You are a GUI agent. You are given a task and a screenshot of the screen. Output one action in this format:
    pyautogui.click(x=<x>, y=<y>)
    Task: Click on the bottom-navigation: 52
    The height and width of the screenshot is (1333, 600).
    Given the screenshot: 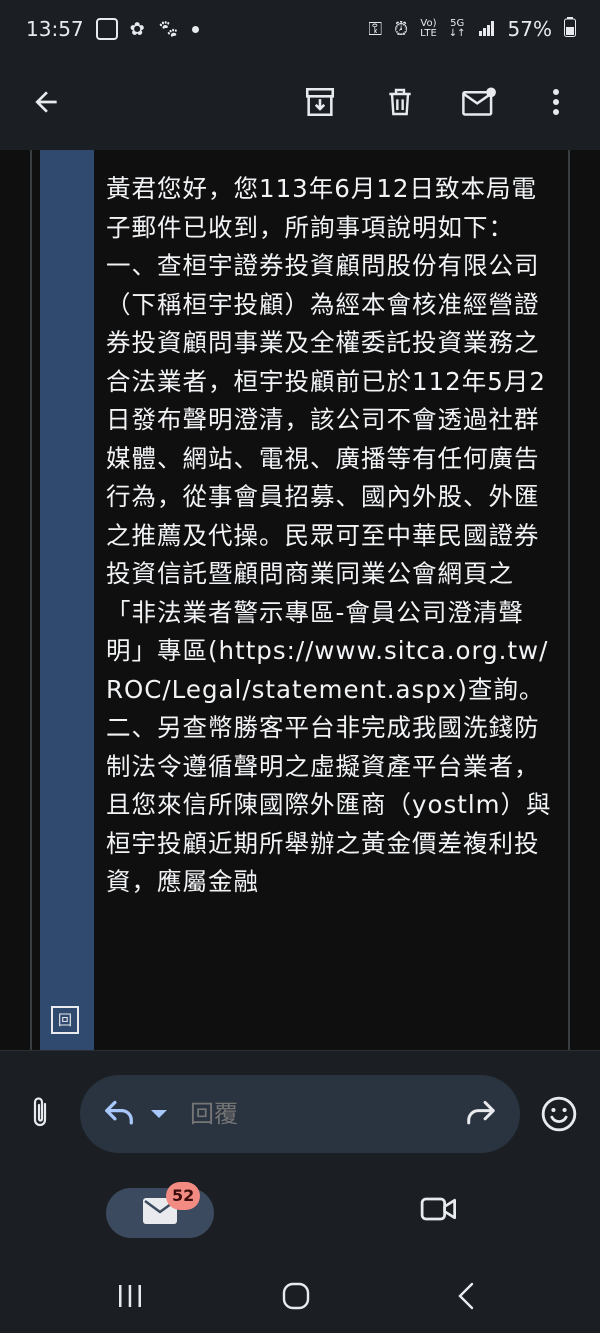 What is the action you would take?
    pyautogui.click(x=300, y=1211)
    